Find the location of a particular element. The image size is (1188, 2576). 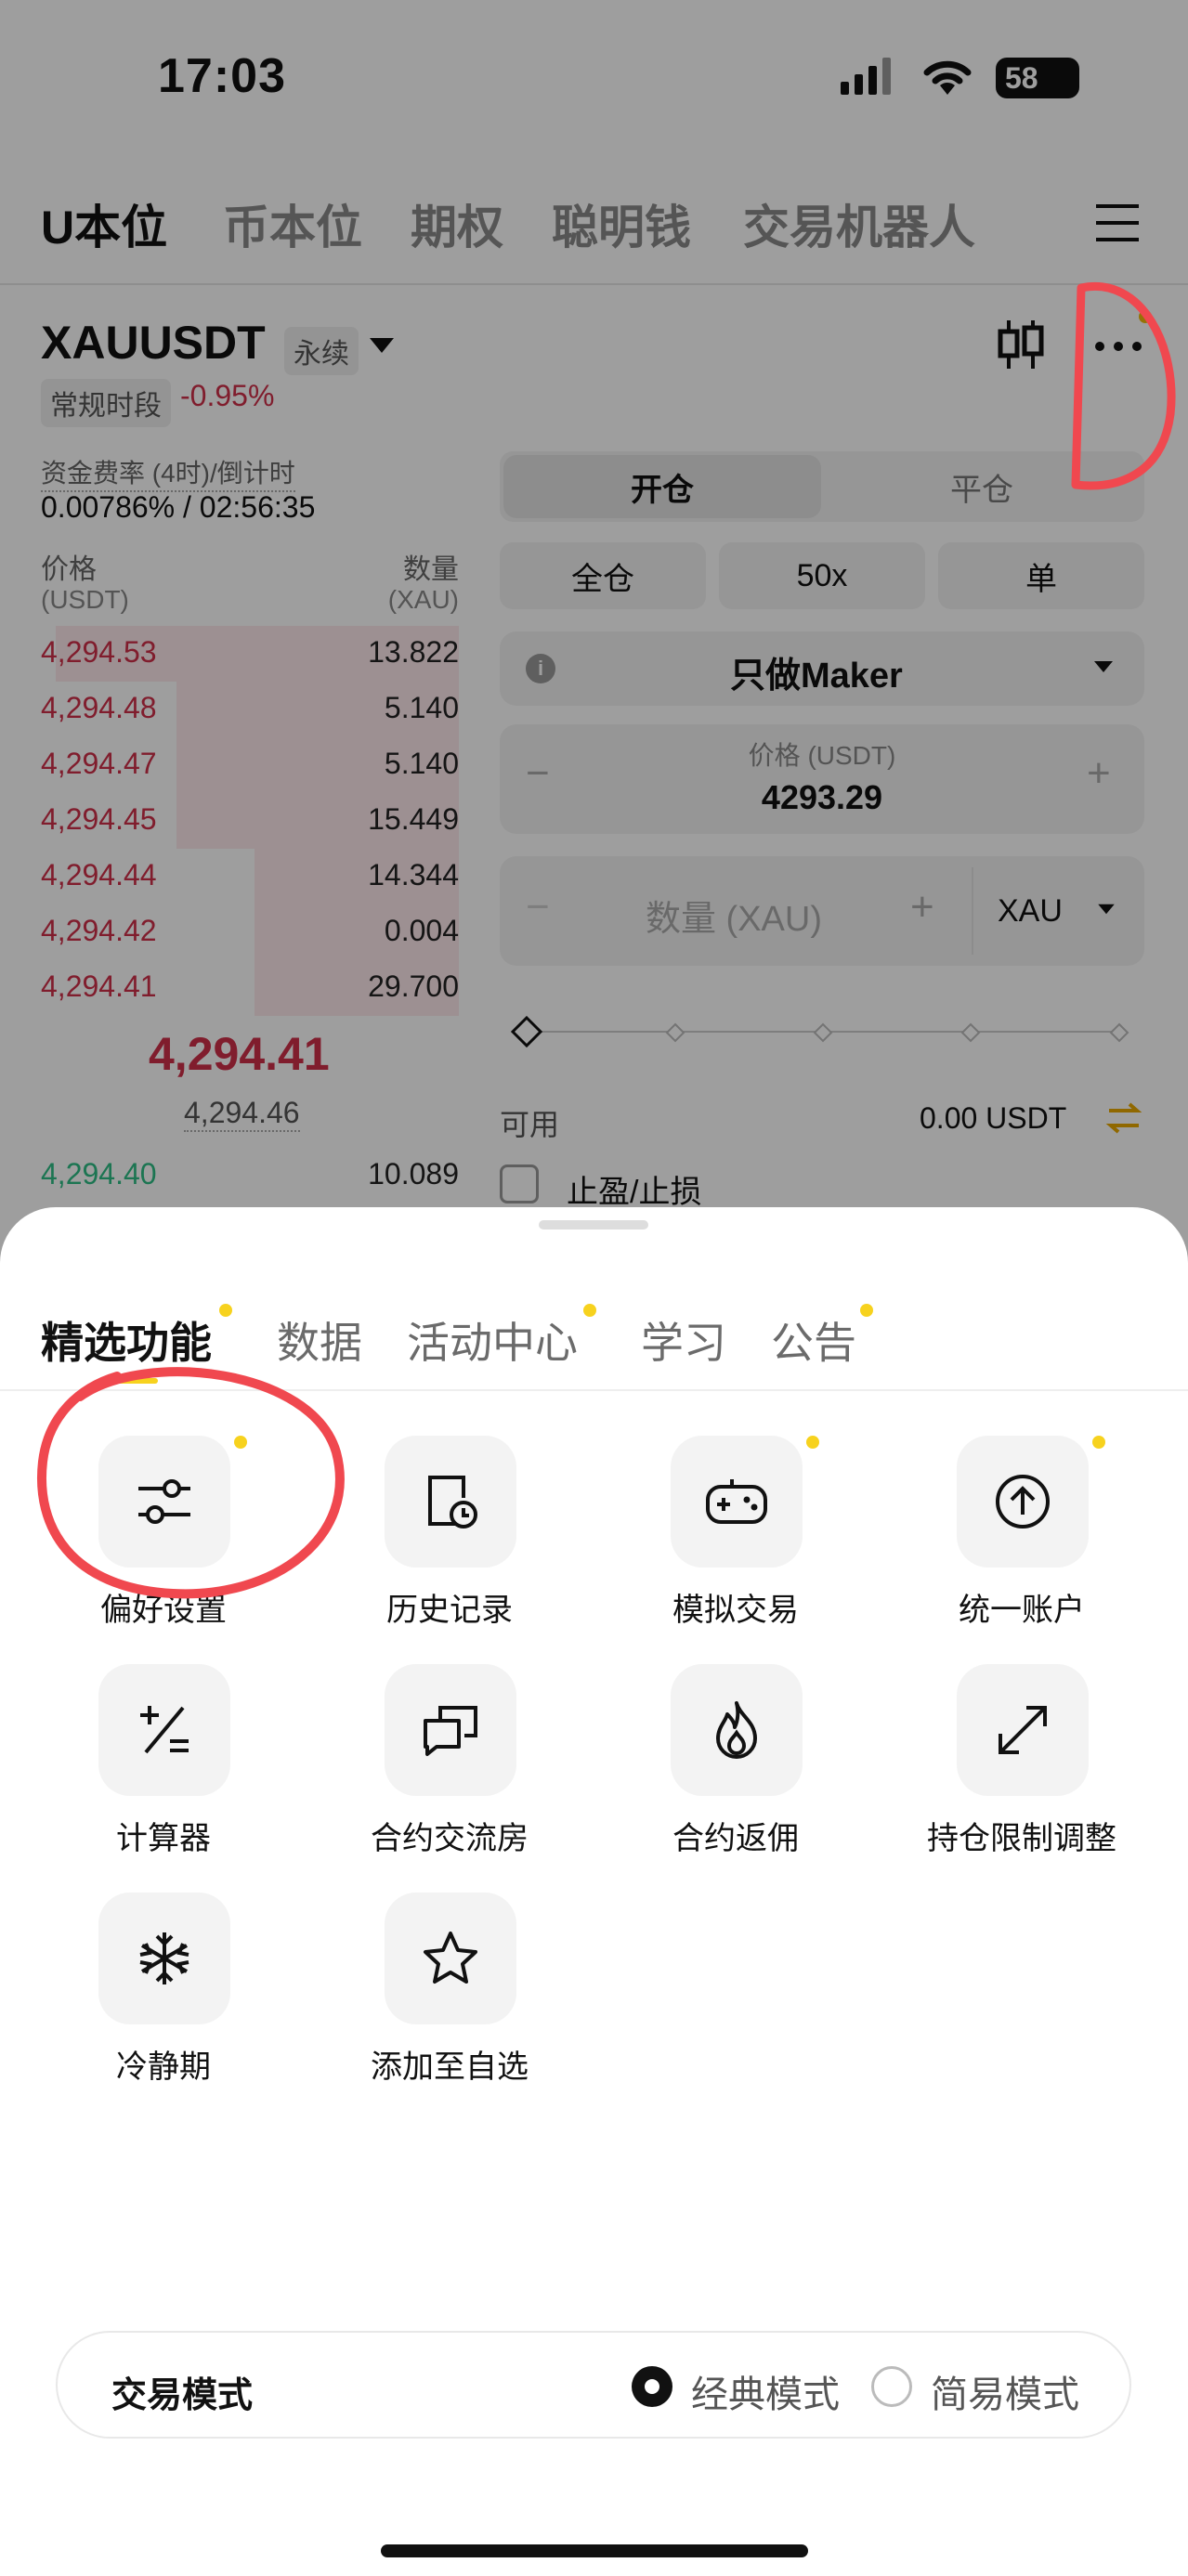

feature-label: 合约返佣 is located at coordinates (736, 1838).